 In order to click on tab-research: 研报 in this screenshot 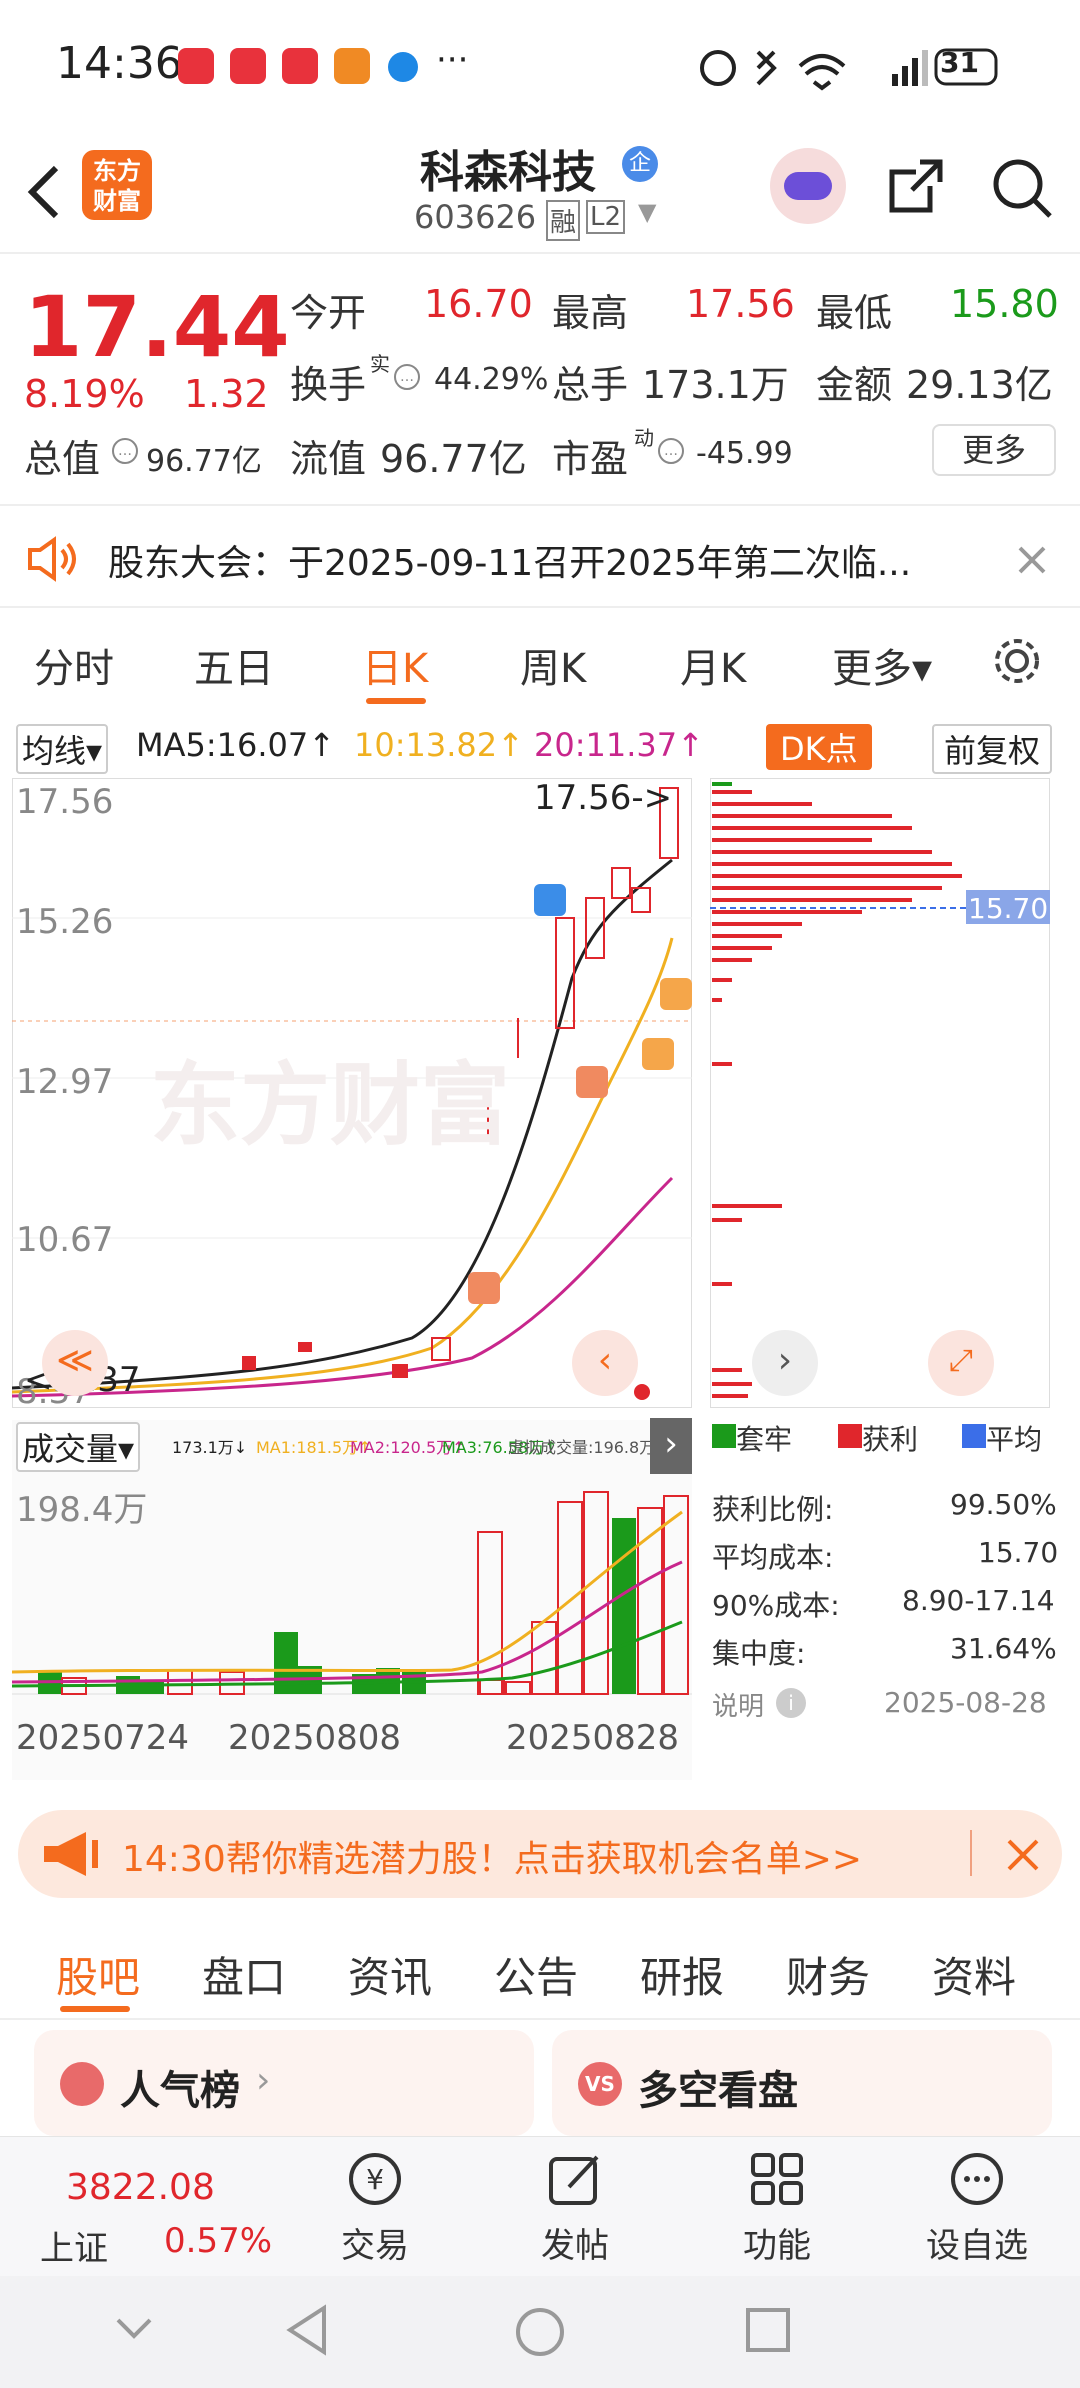, I will do `click(682, 1974)`.